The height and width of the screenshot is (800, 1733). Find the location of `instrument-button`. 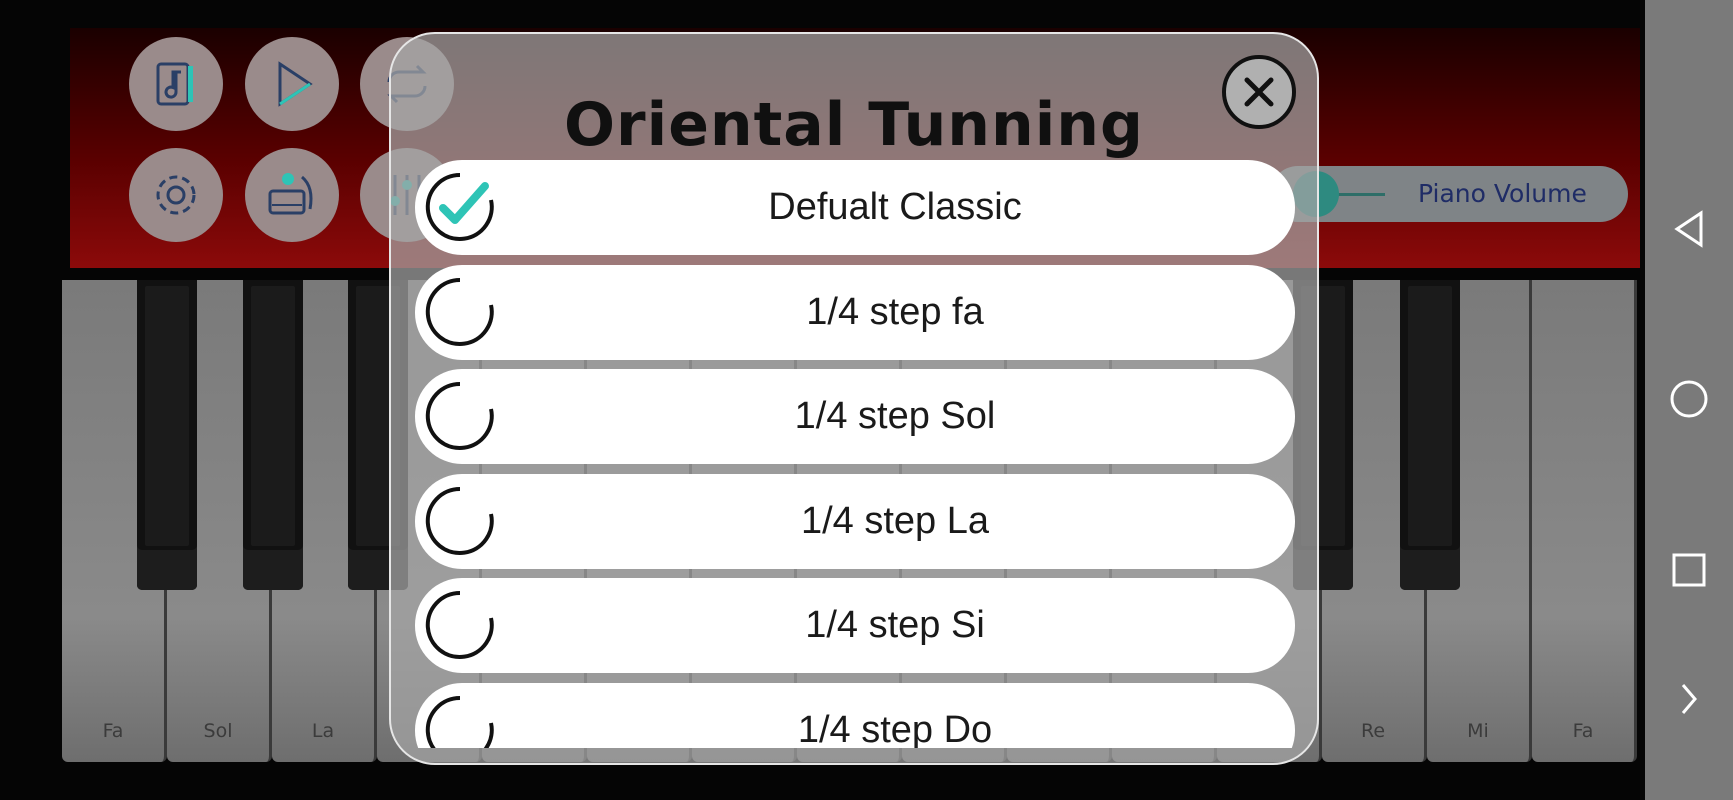

instrument-button is located at coordinates (292, 195).